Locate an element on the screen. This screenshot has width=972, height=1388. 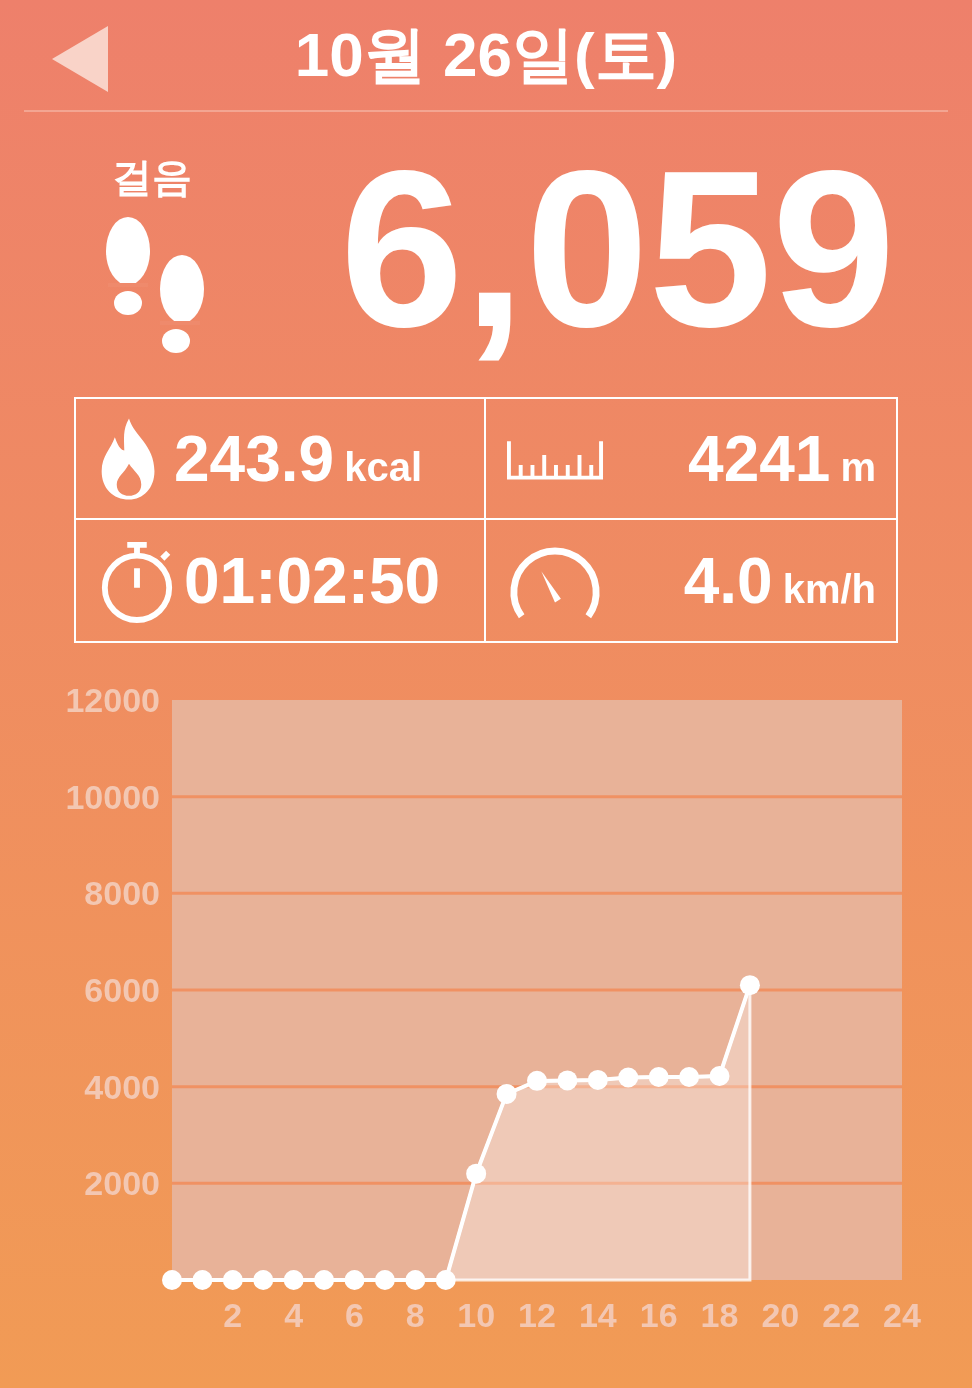
step-count: 6,059 is located at coordinates (618, 248).